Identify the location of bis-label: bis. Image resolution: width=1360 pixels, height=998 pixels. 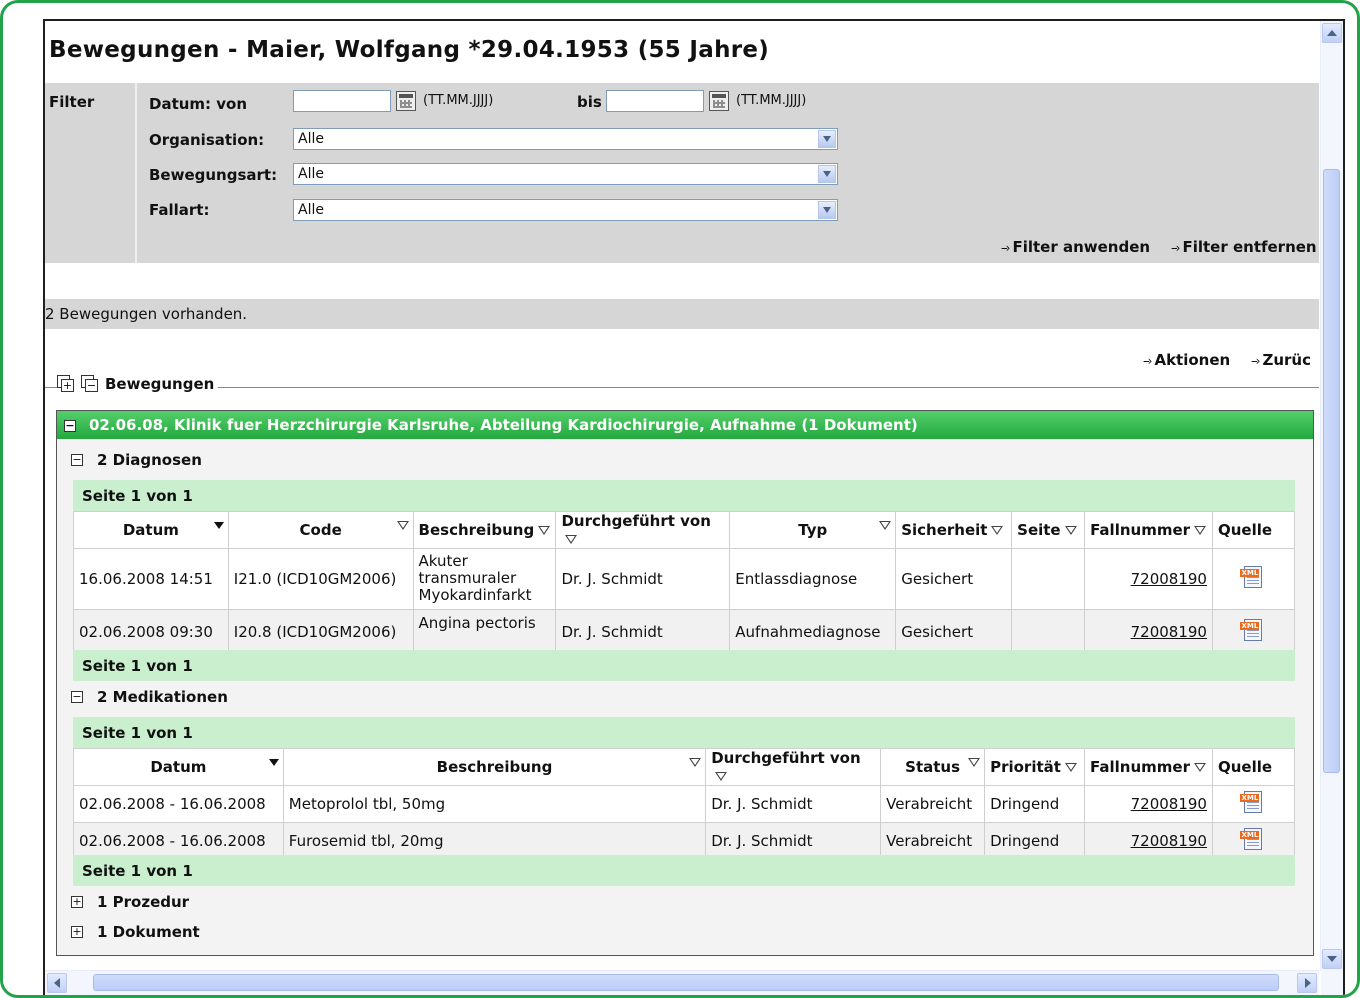
(589, 102).